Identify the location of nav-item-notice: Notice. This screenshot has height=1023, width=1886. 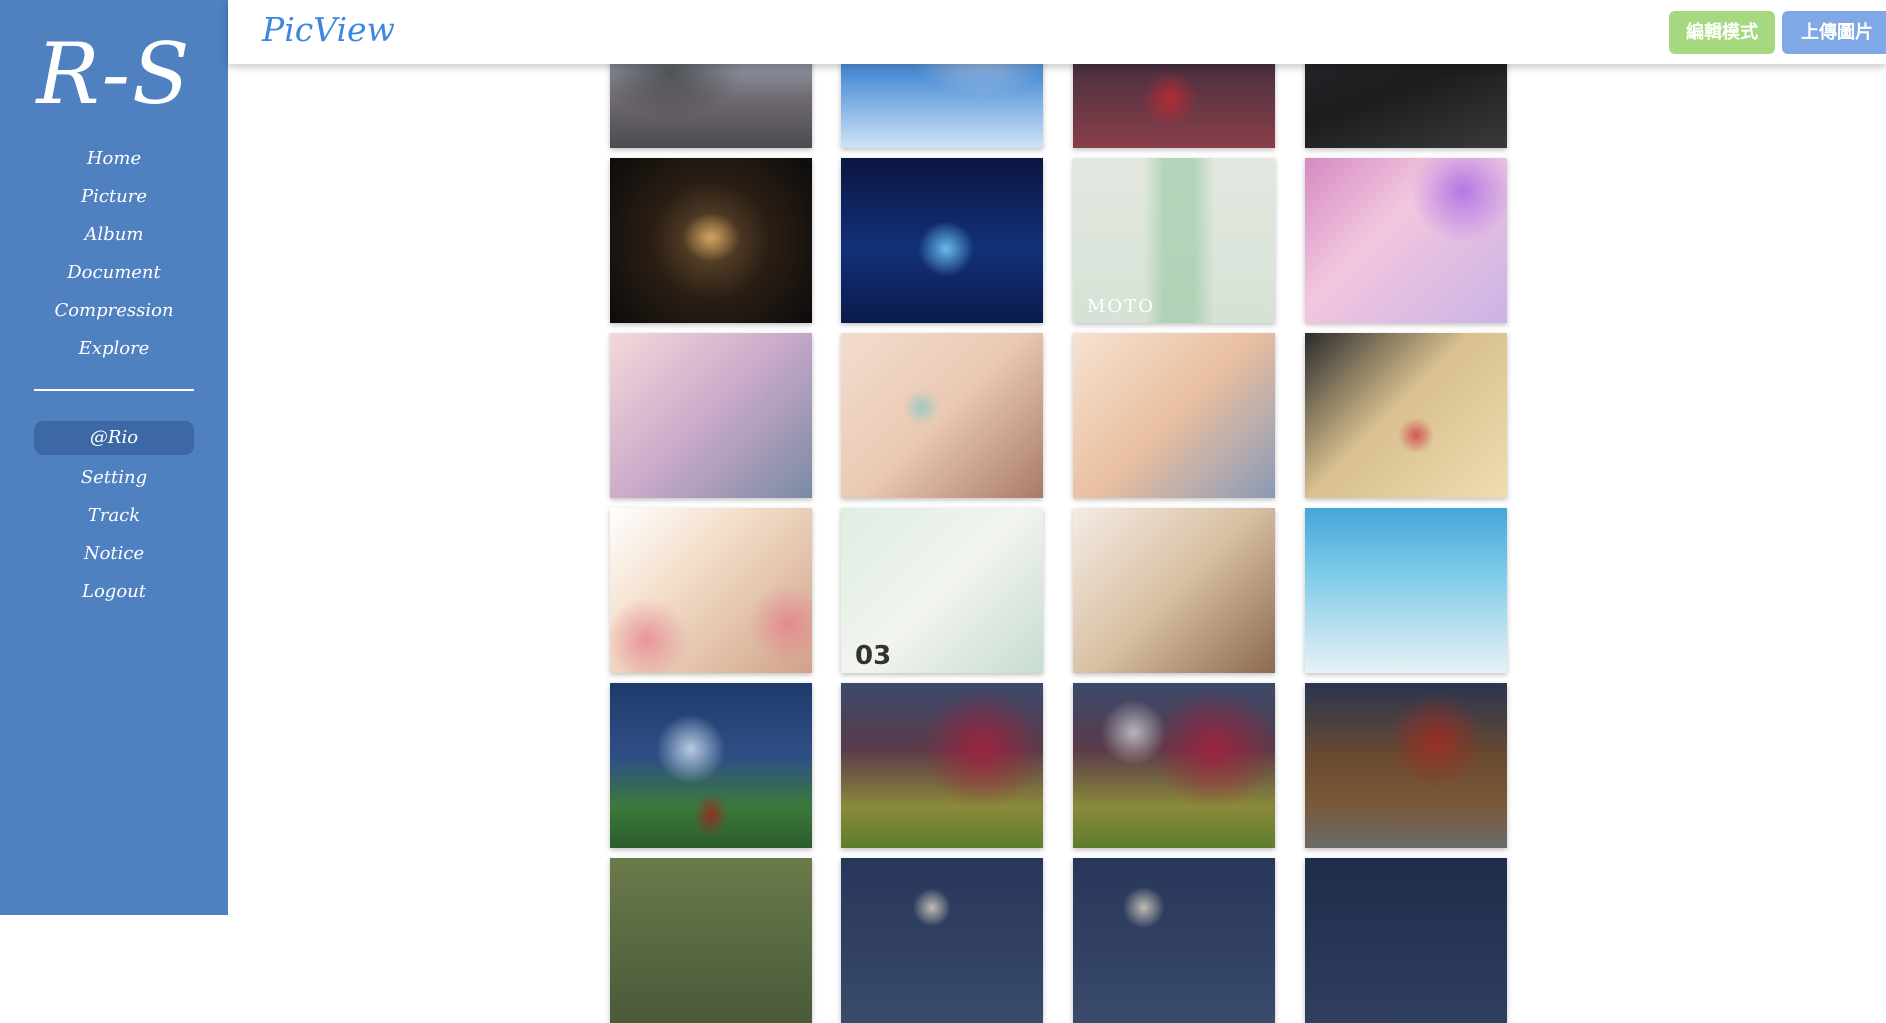
(114, 554).